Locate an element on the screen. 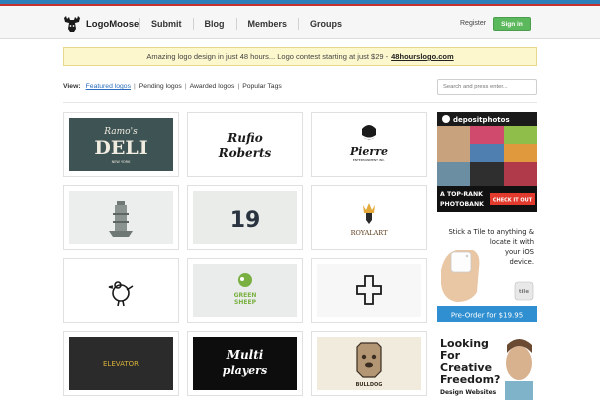 Image resolution: width=600 pixels, height=400 pixels. logo-tile-bird is located at coordinates (121, 290).